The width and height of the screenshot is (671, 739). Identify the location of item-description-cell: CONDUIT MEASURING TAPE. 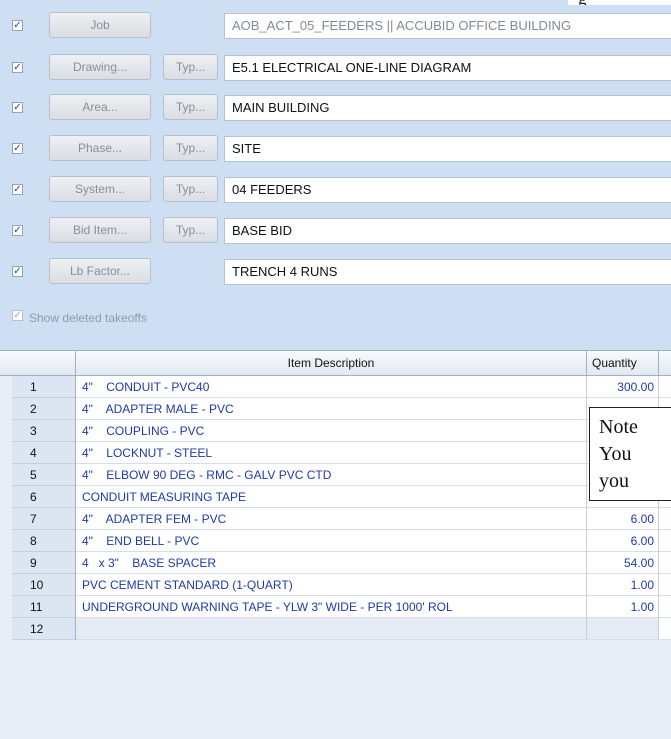
(331, 497).